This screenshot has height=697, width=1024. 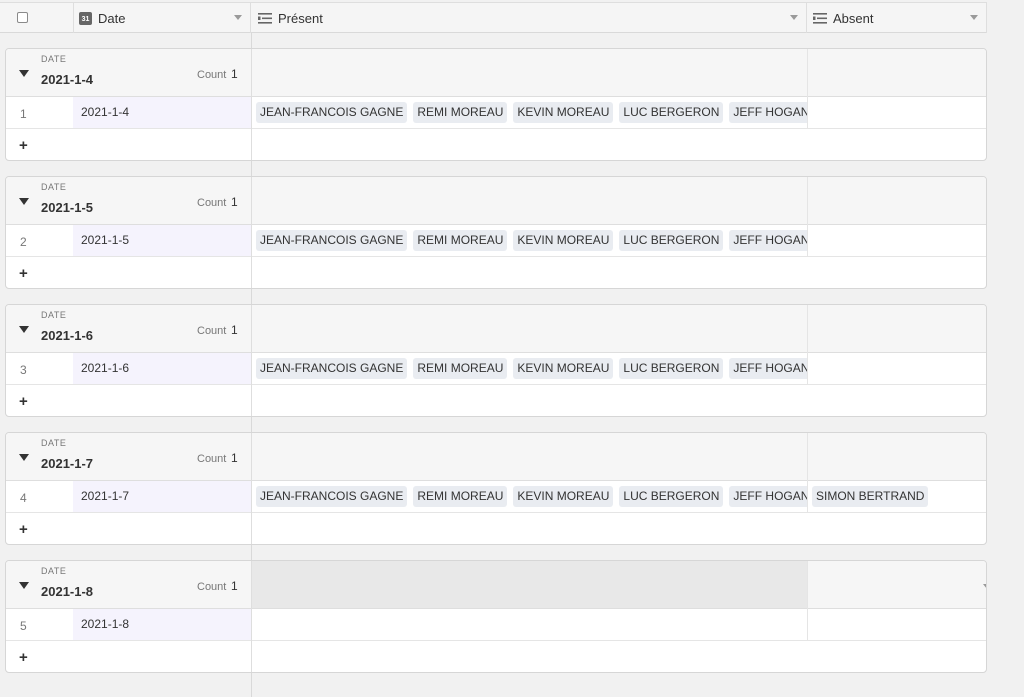 What do you see at coordinates (23, 626) in the screenshot?
I see `row-number: 5` at bounding box center [23, 626].